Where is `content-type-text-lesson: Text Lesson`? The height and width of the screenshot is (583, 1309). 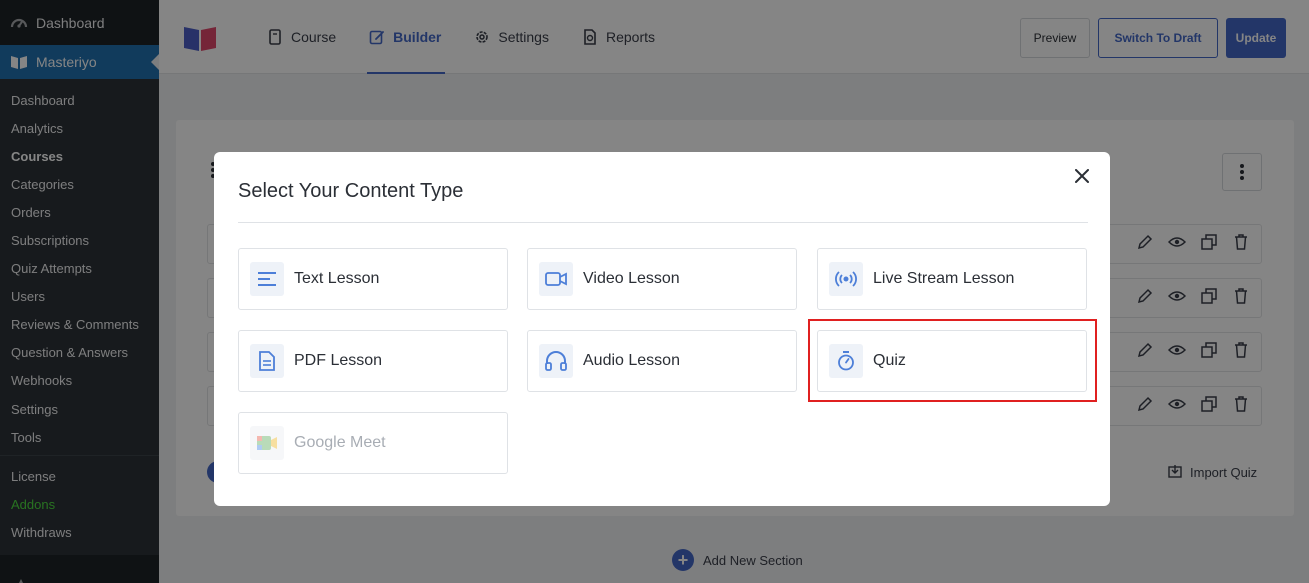
content-type-text-lesson: Text Lesson is located at coordinates (373, 279).